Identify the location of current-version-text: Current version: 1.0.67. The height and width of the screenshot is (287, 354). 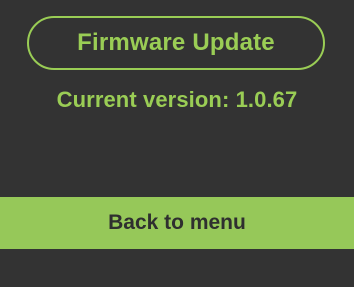
(177, 99).